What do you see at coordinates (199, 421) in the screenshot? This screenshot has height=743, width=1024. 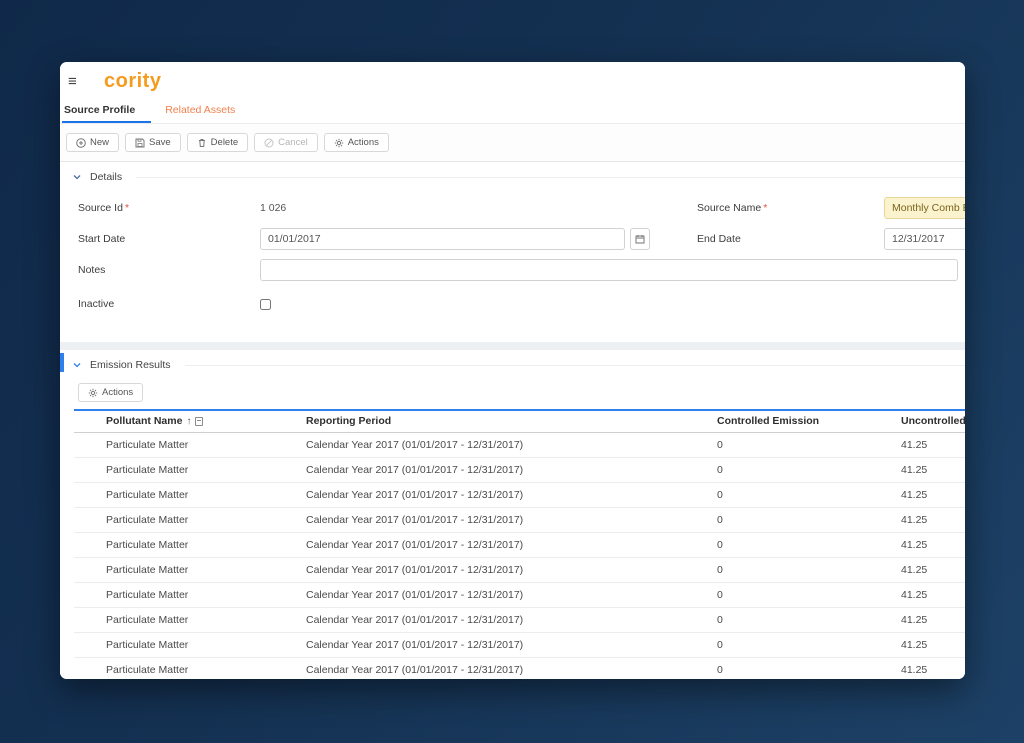 I see `column-menu-icon` at bounding box center [199, 421].